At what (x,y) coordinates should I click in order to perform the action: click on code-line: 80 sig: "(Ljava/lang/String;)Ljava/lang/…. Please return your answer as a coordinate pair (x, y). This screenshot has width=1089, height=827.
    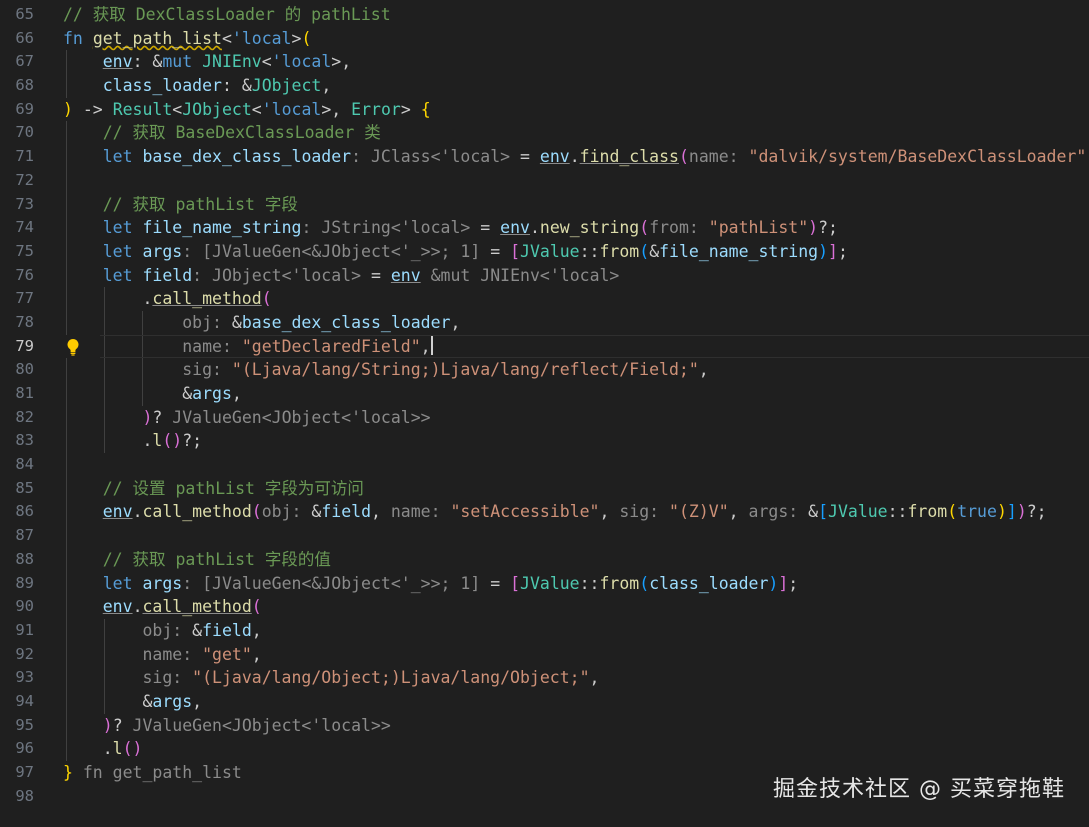
    Looking at the image, I should click on (544, 370).